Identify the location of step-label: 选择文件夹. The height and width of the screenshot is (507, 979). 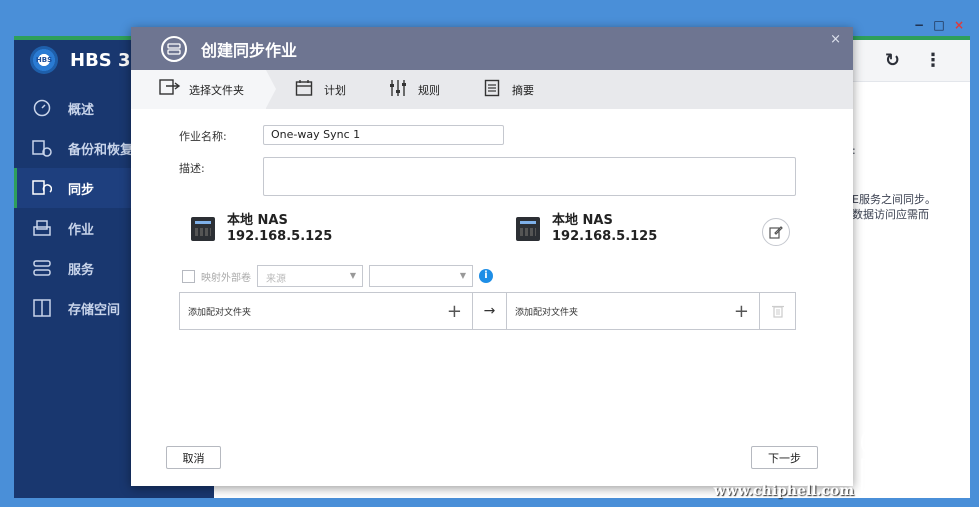
(216, 90).